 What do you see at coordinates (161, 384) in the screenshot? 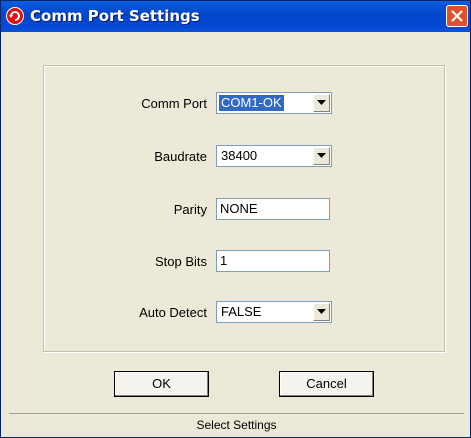
I see `ok-button: OK` at bounding box center [161, 384].